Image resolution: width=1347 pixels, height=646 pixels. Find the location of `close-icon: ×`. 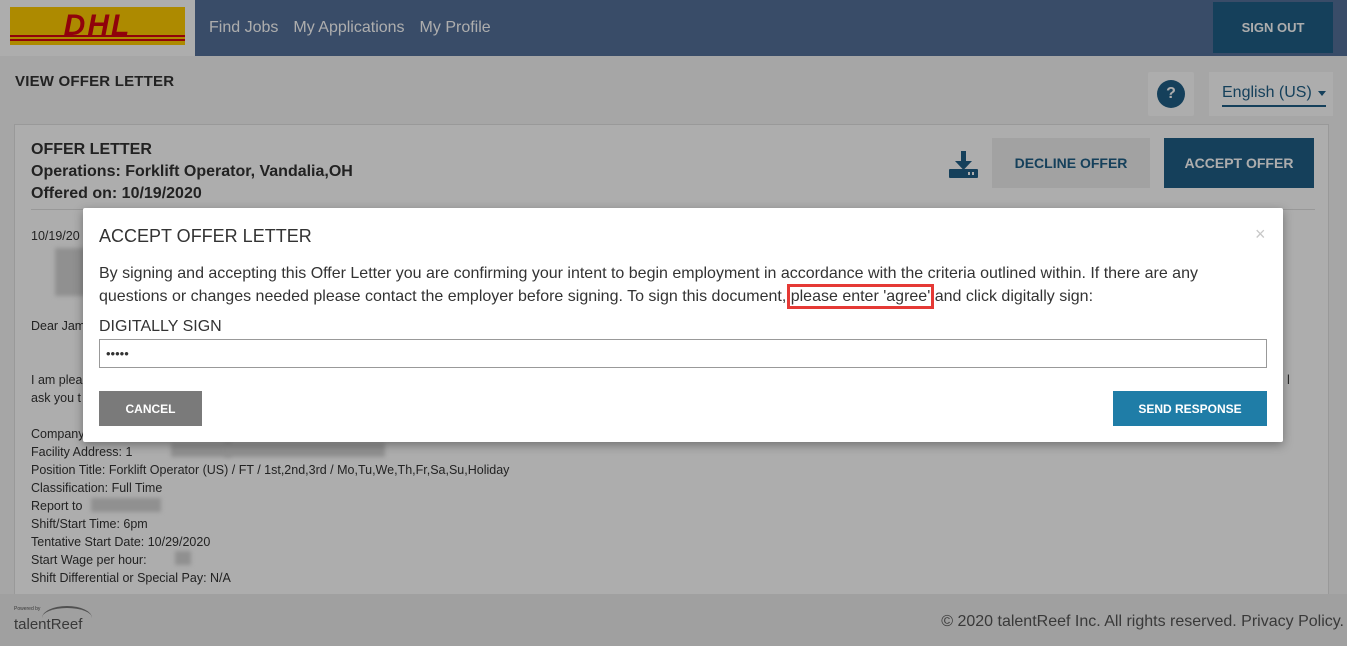

close-icon: × is located at coordinates (1260, 234).